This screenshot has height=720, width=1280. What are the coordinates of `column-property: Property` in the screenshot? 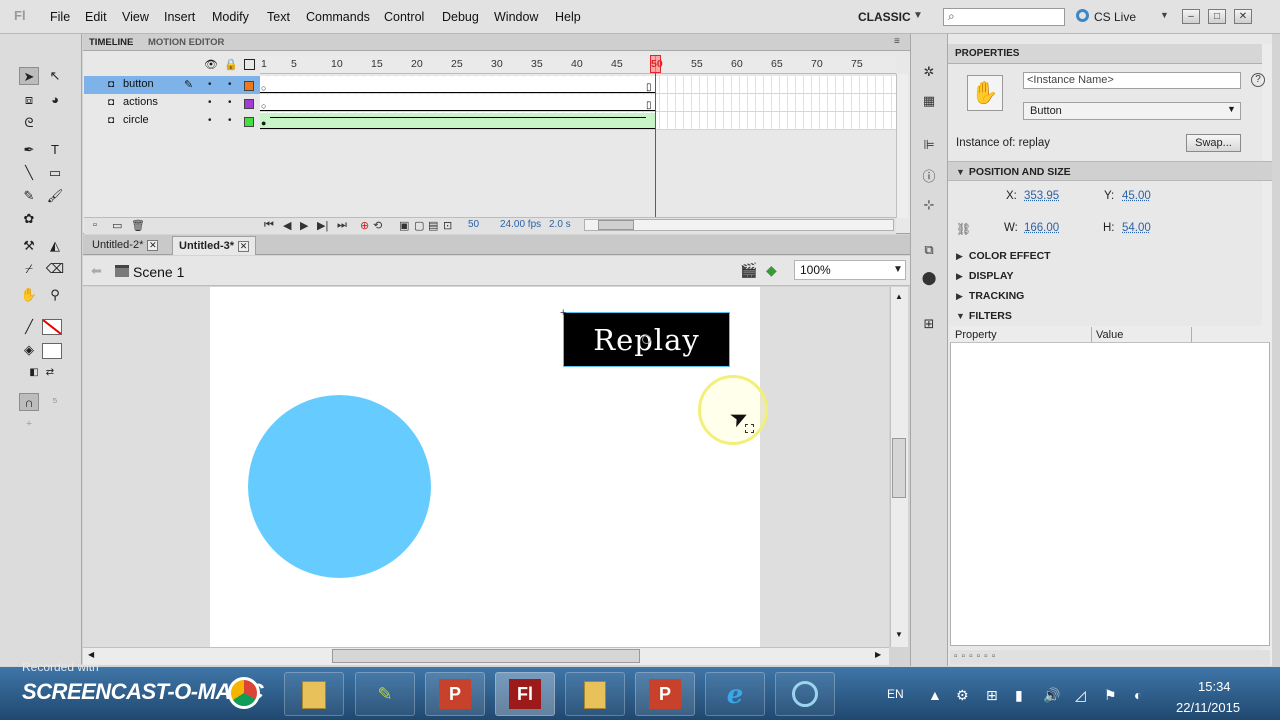 It's located at (976, 335).